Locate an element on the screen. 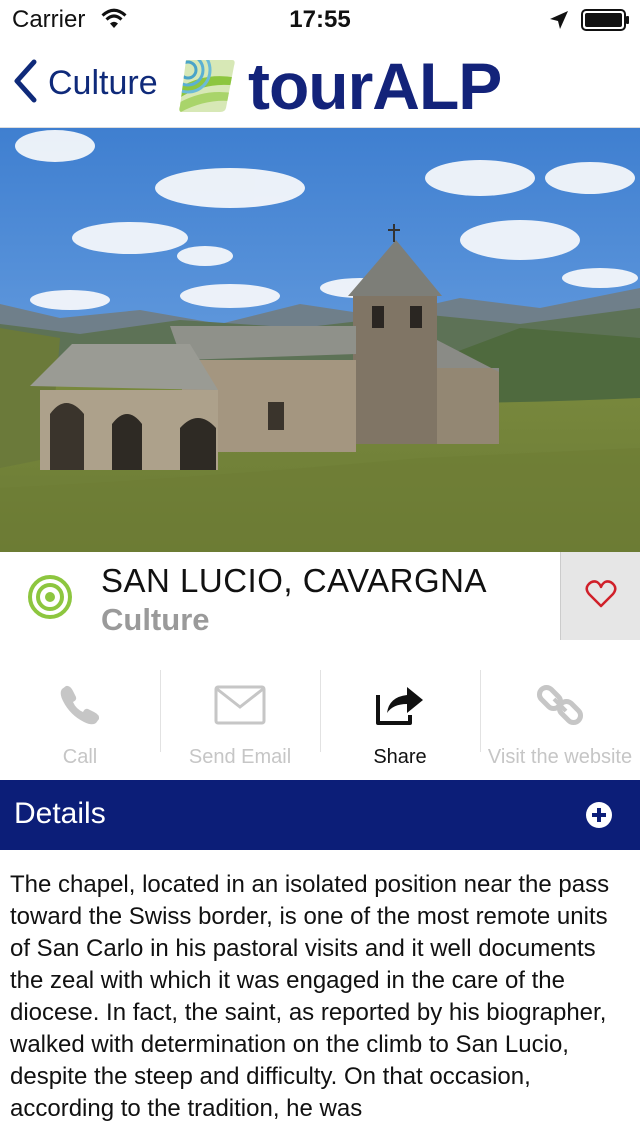 The width and height of the screenshot is (640, 1136). place-header: SAN LUCIO, CAVARGNA Culture is located at coordinates (320, 596).